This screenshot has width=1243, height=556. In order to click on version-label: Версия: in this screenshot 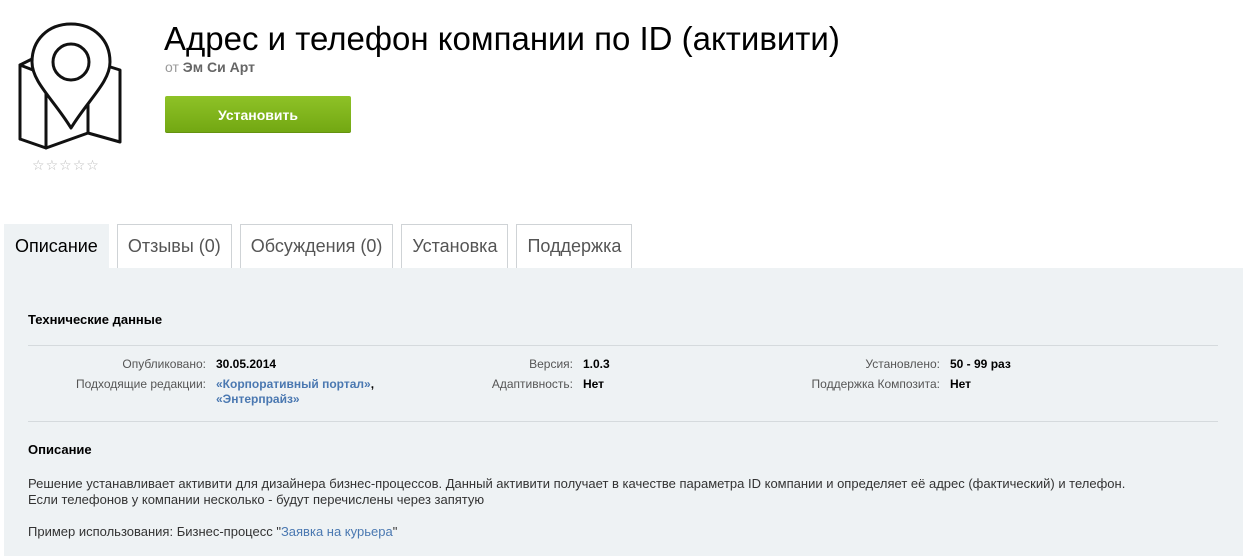, I will do `click(551, 364)`.